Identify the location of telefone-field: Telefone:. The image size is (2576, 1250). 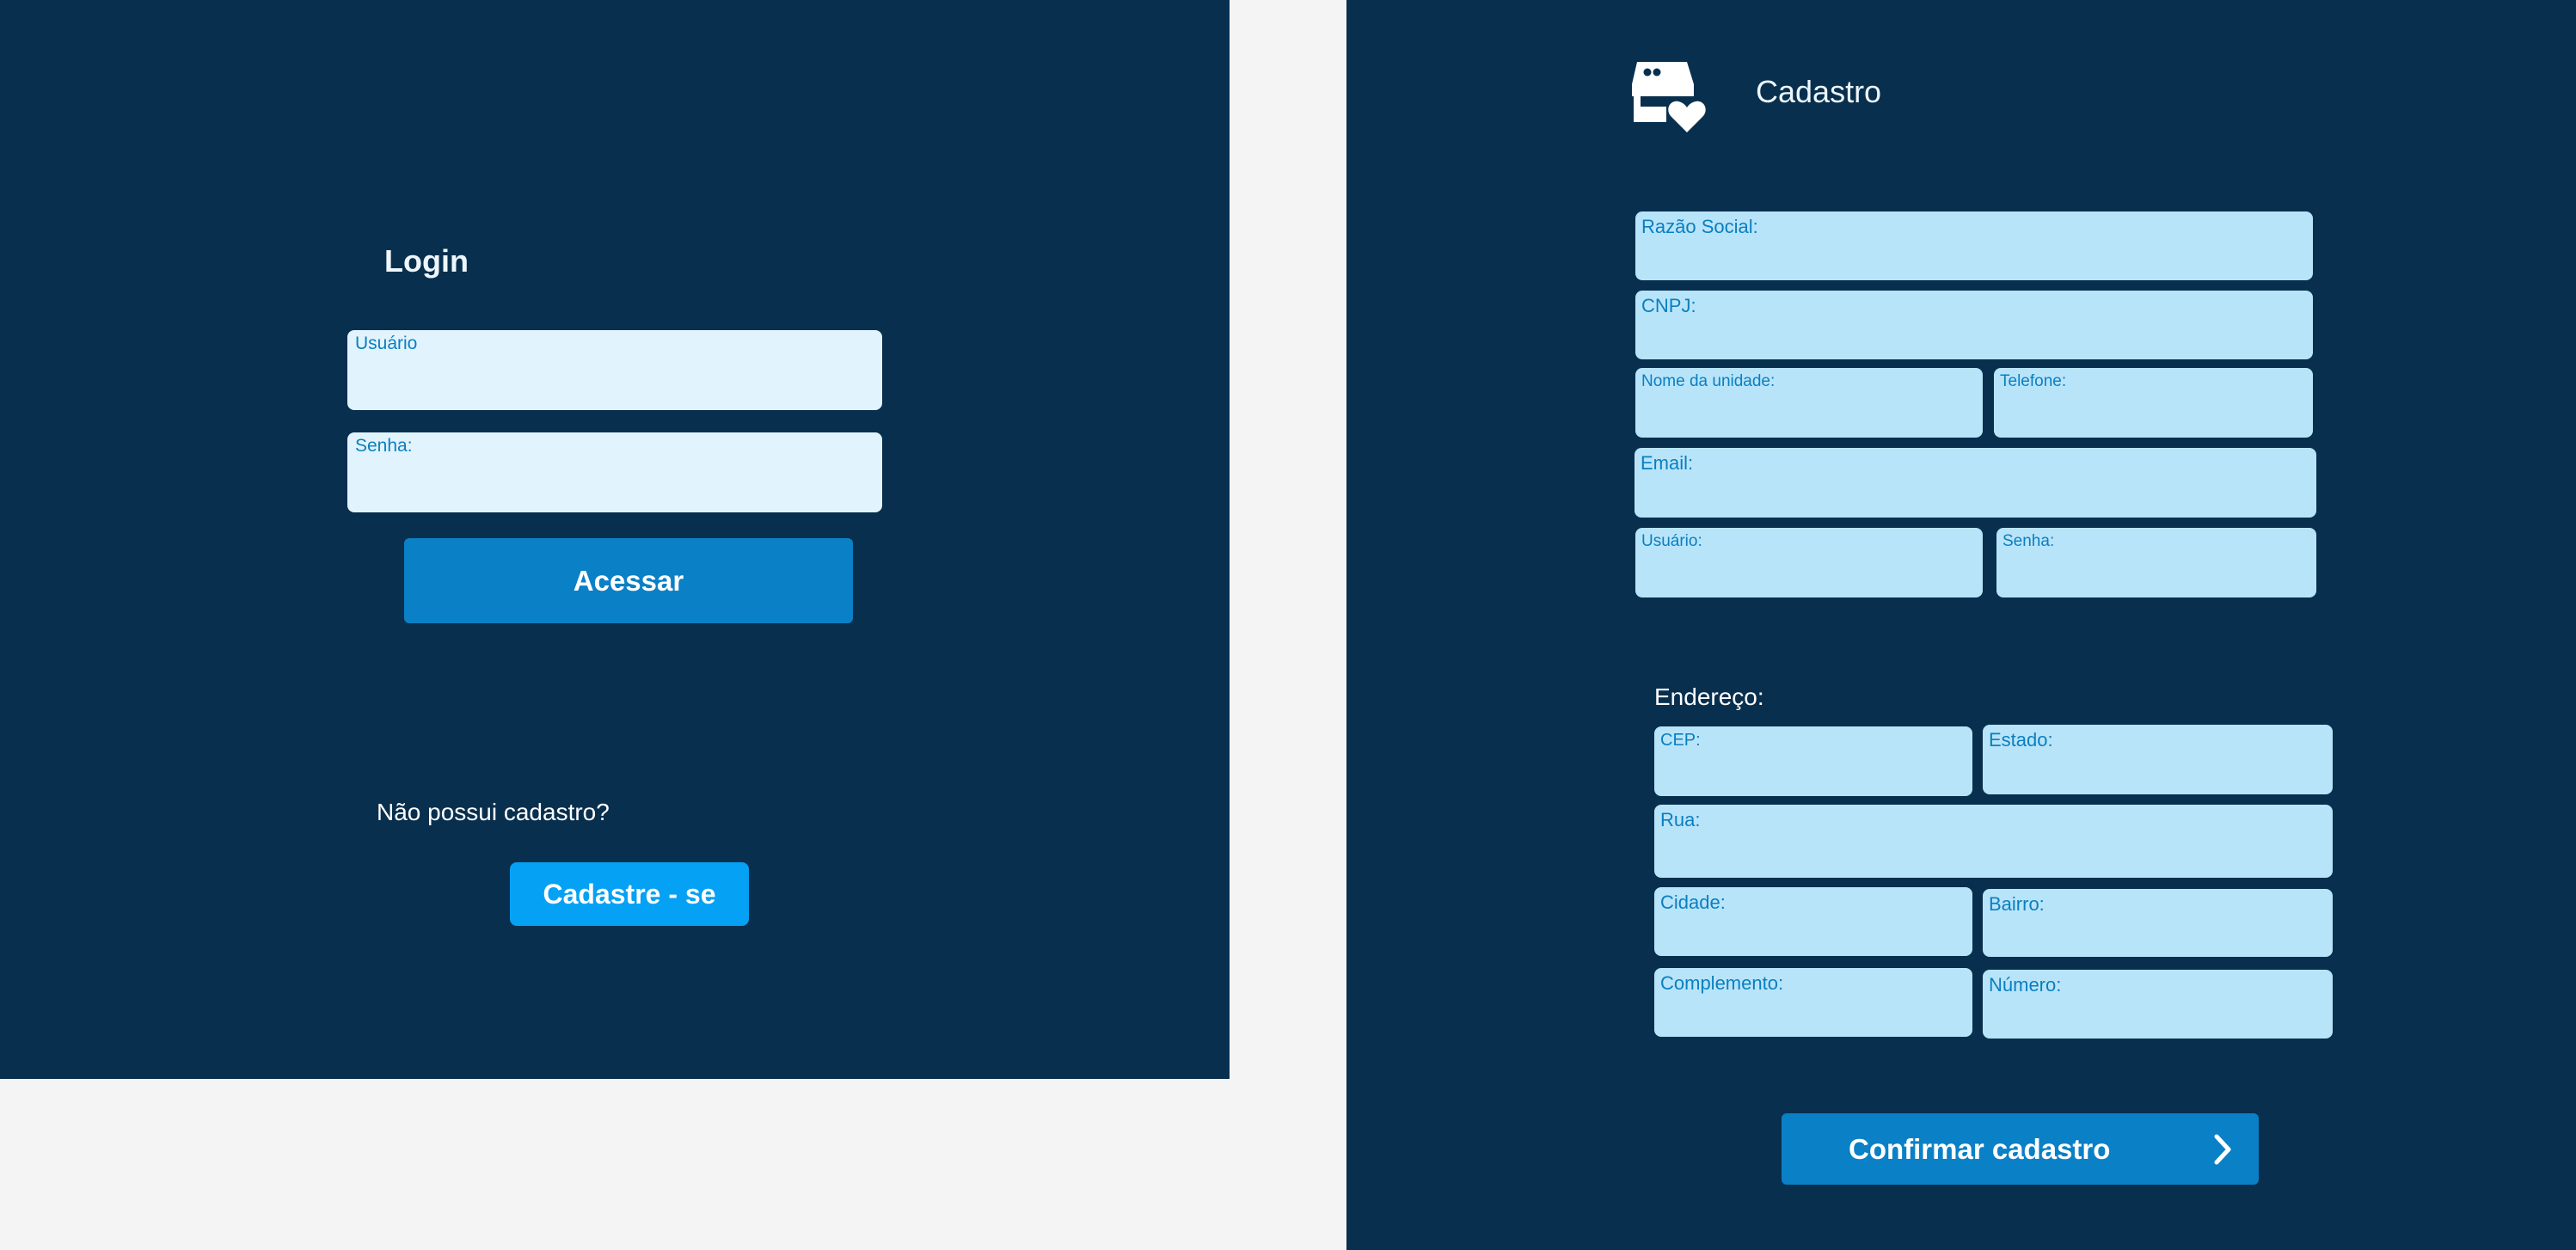
(2153, 403).